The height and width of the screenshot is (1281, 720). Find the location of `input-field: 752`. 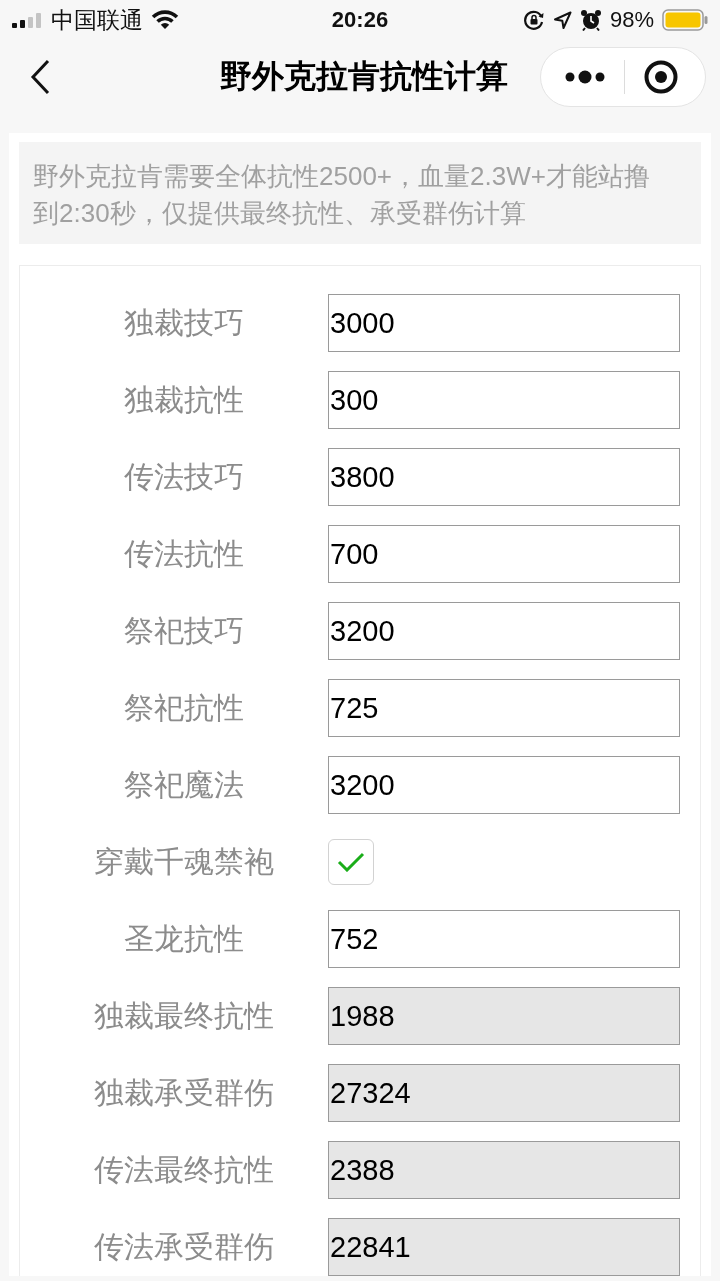

input-field: 752 is located at coordinates (504, 939).